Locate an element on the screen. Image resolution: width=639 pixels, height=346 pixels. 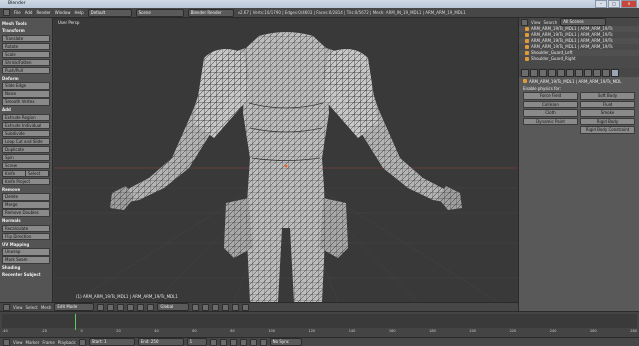
physics-button: Rigid Body is located at coordinates (607, 121).